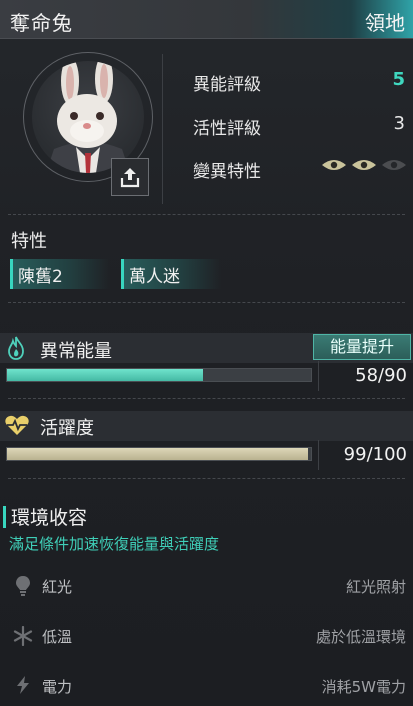  I want to click on activity-rating-label: 活性評級, so click(227, 129).